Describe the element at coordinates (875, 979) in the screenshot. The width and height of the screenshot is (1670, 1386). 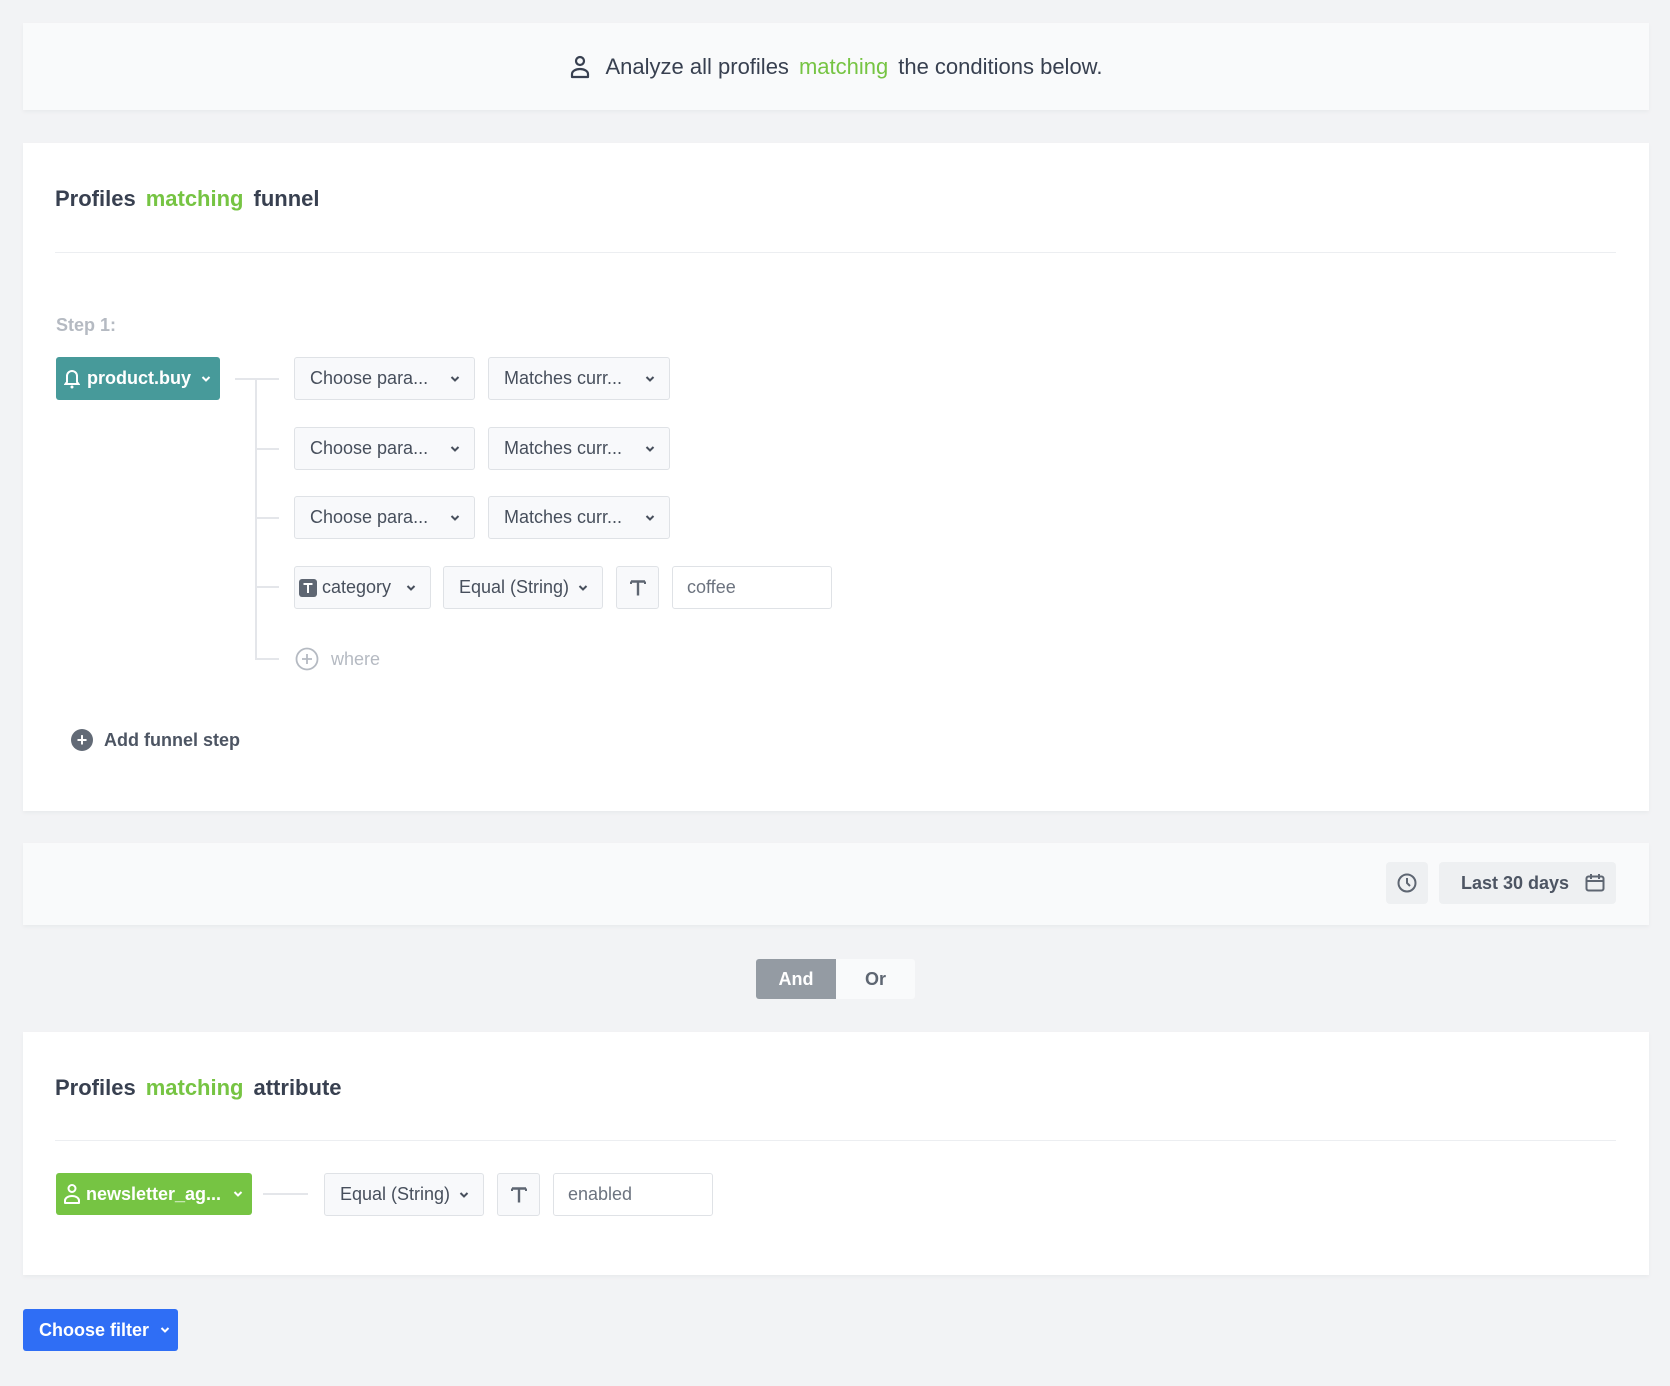
I see `logic-or-option: Or` at that location.